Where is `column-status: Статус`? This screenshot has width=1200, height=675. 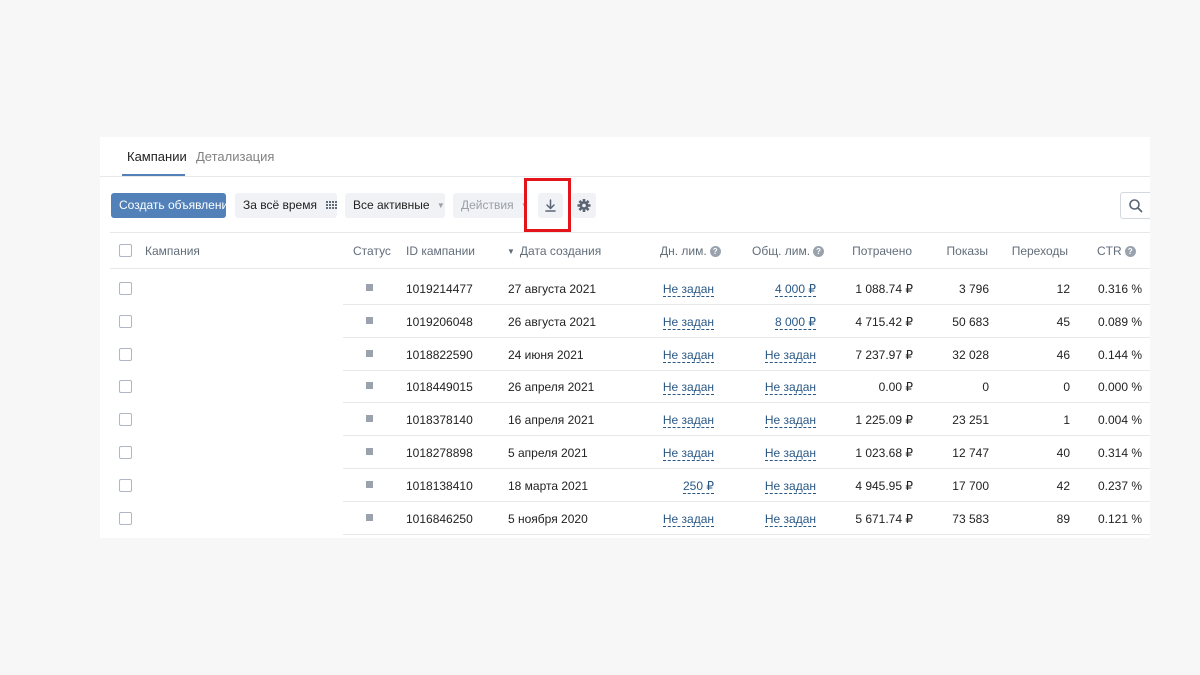
column-status: Статус is located at coordinates (372, 251).